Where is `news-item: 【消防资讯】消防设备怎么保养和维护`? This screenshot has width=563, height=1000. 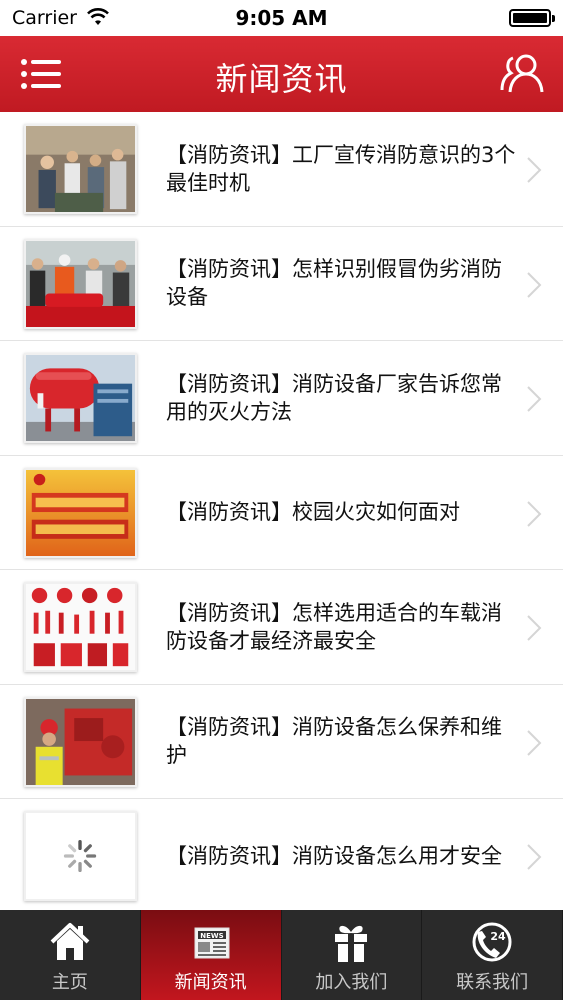
news-item: 【消防资讯】消防设备怎么保养和维护 is located at coordinates (281, 741).